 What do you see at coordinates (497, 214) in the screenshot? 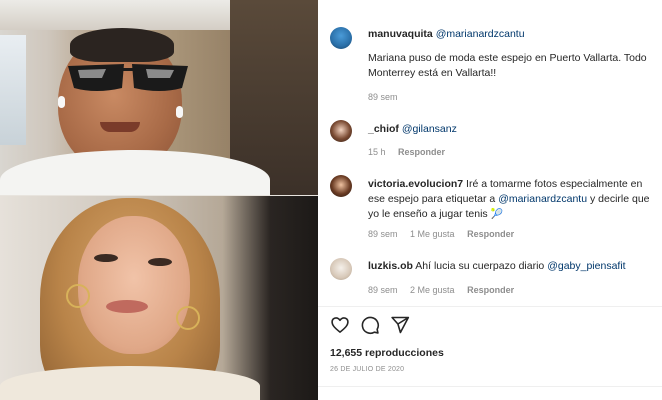
I see `tennis-emoji: 🎾` at bounding box center [497, 214].